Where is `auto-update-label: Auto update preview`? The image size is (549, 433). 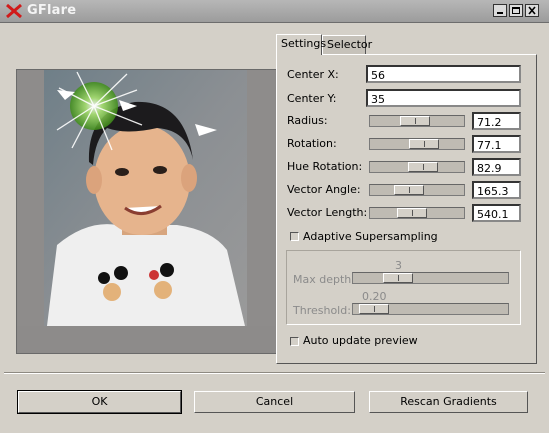 auto-update-label: Auto update preview is located at coordinates (360, 340).